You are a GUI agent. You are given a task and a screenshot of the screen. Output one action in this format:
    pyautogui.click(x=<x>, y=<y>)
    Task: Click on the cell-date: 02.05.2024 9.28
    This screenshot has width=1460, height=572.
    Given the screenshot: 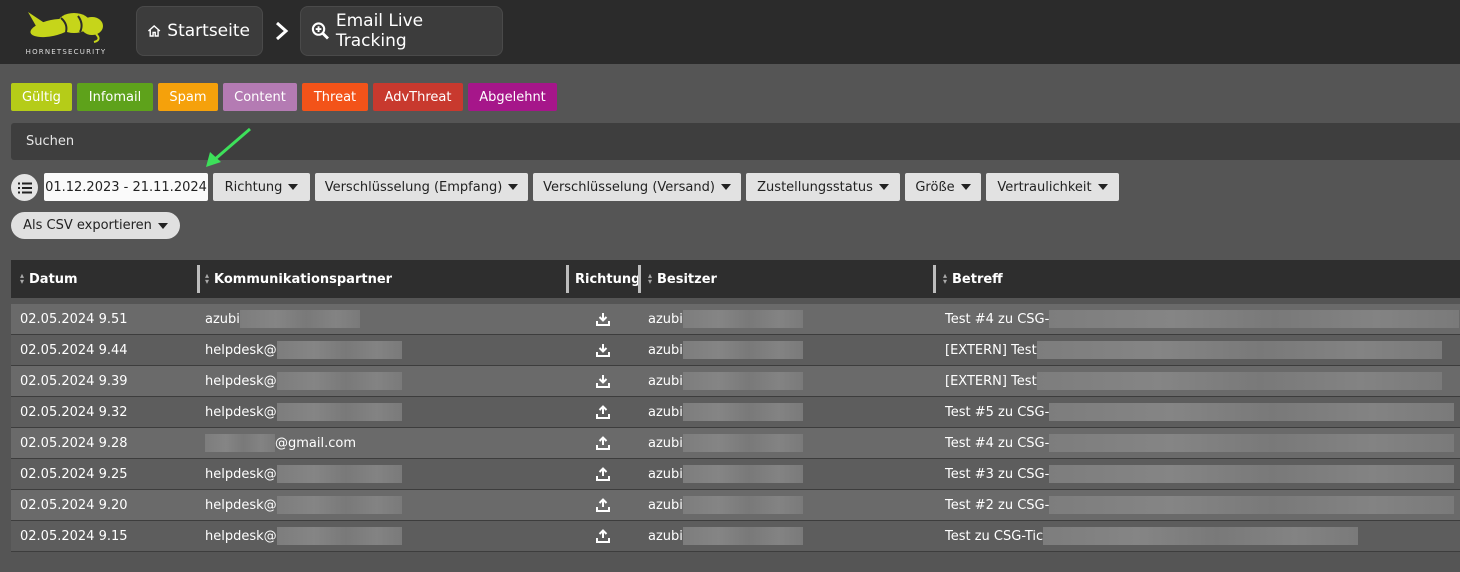 What is the action you would take?
    pyautogui.click(x=74, y=443)
    